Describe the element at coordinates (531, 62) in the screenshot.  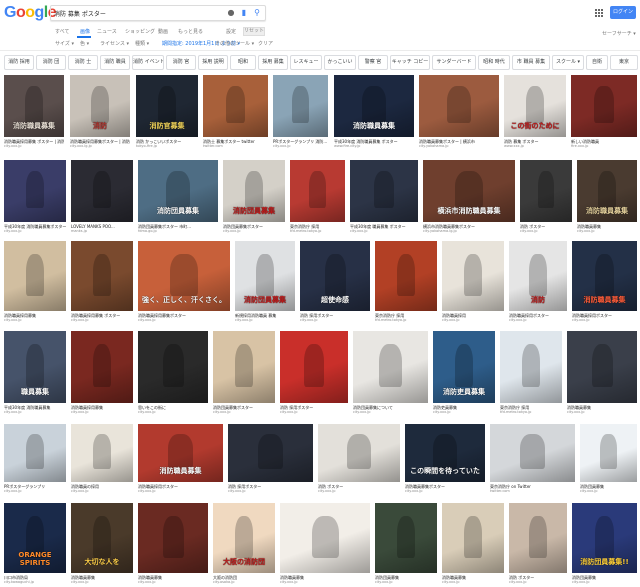
I see `related-chip: 市 職員 募集` at that location.